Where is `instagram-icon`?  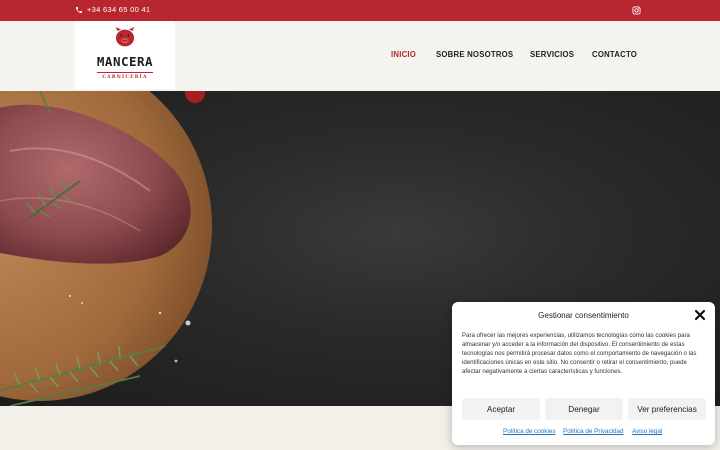 instagram-icon is located at coordinates (636, 10).